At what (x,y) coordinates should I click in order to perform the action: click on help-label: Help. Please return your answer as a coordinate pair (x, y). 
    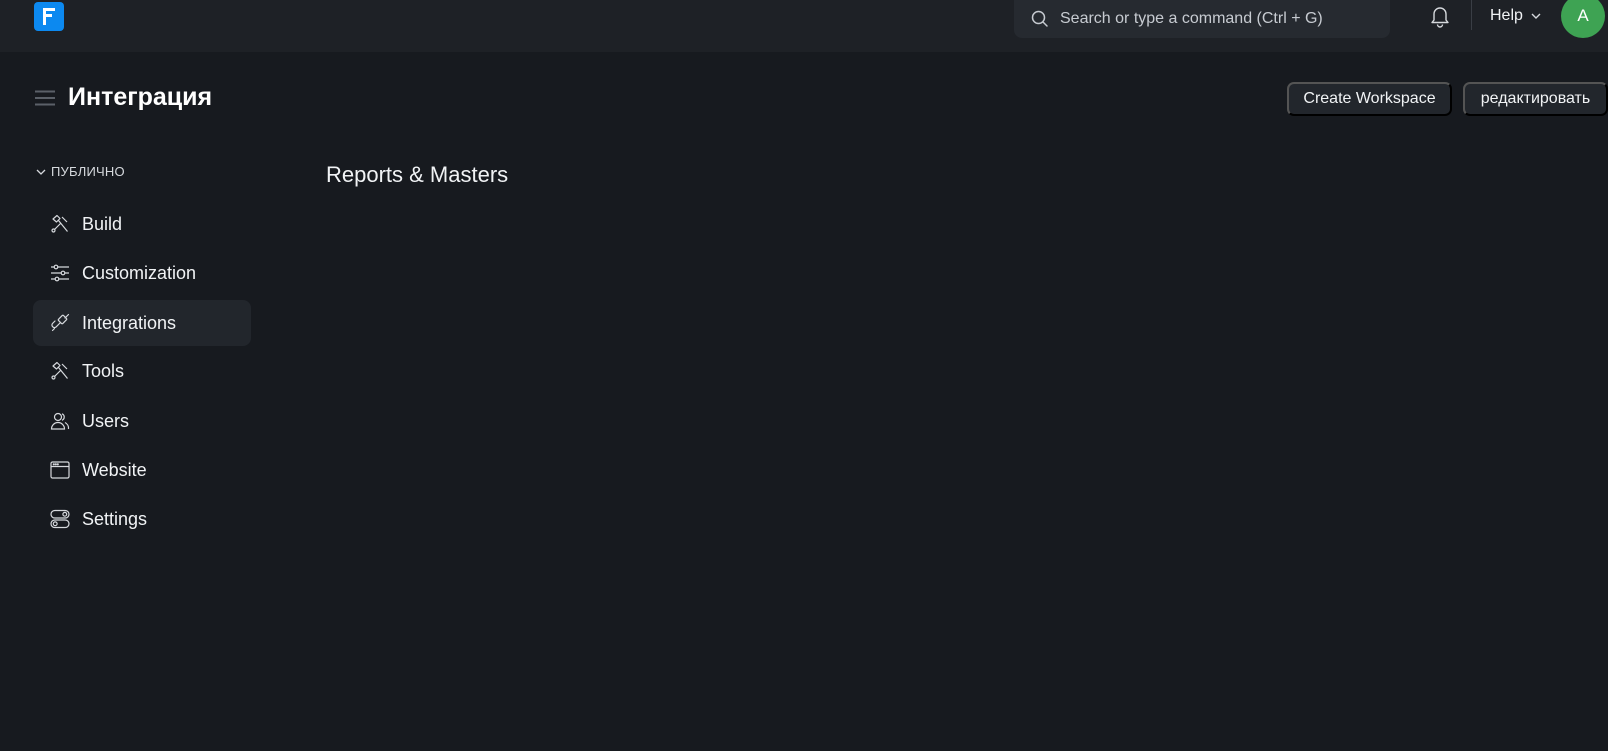
    Looking at the image, I should click on (1506, 15).